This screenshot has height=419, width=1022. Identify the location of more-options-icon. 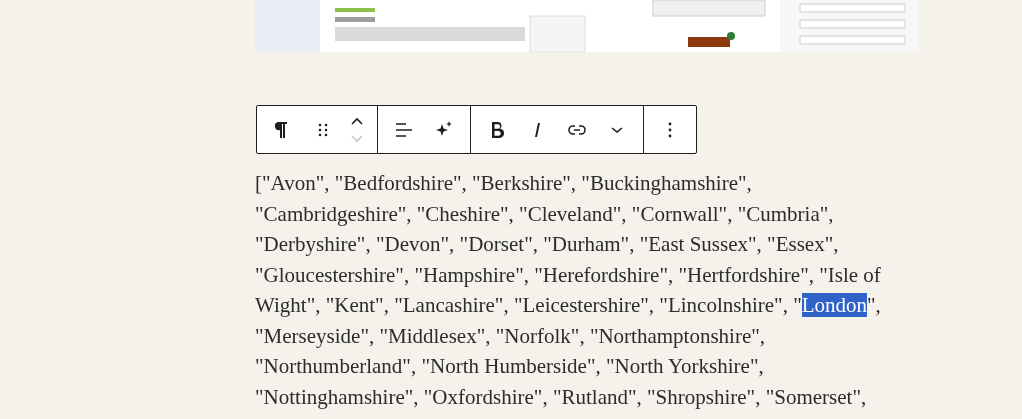
(670, 129).